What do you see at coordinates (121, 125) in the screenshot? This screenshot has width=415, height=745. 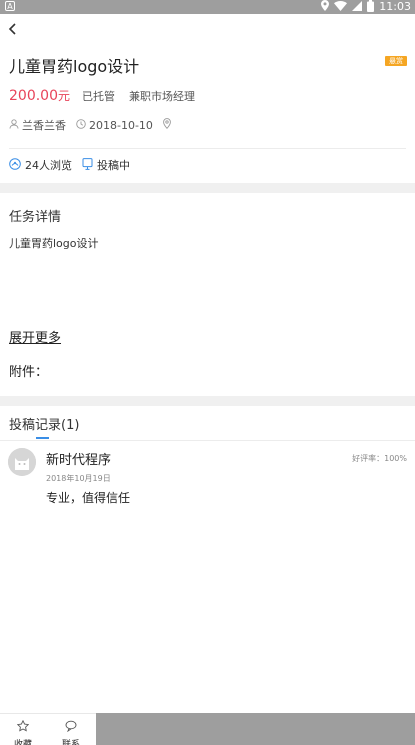 I see `publish-date: 2018-10-10` at bounding box center [121, 125].